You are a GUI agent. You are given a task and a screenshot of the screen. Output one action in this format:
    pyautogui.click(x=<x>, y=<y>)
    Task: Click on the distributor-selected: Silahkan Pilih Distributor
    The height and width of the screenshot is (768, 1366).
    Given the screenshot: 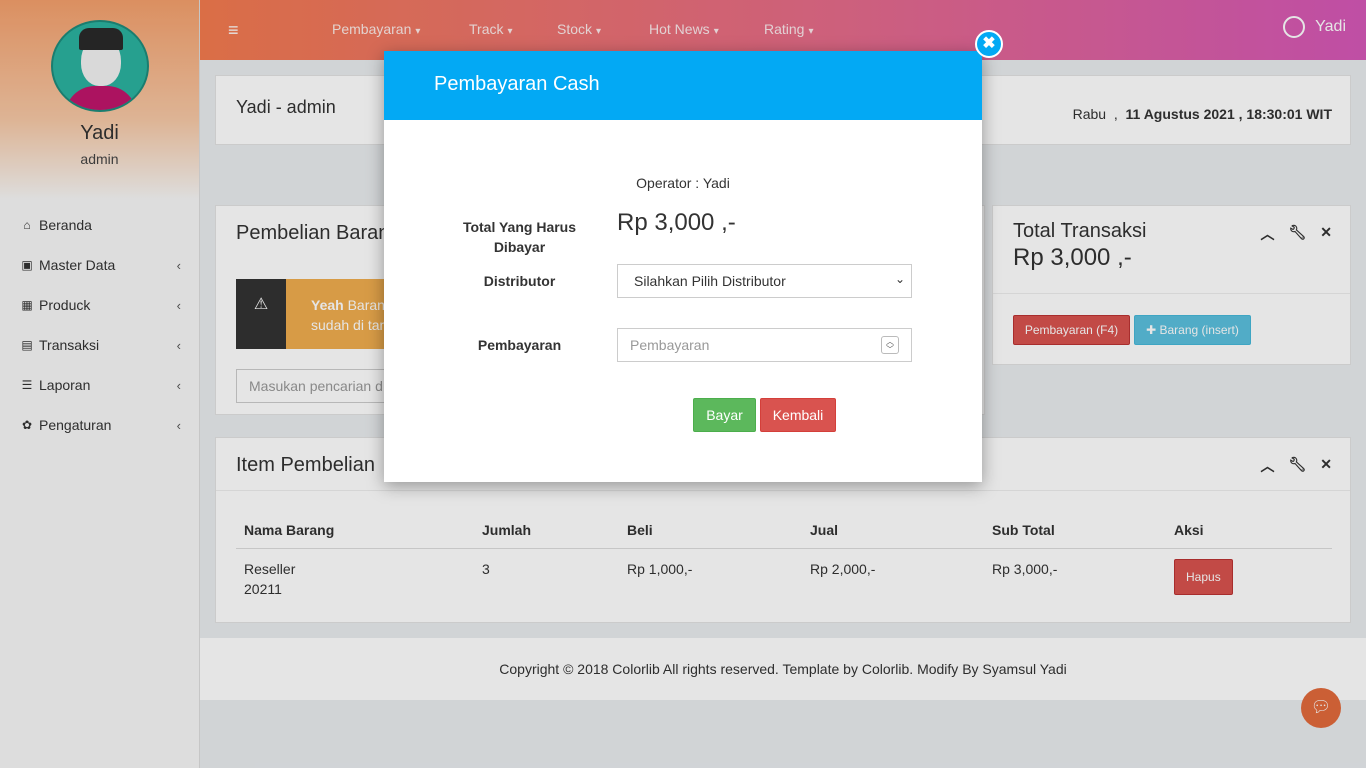 What is the action you would take?
    pyautogui.click(x=710, y=281)
    